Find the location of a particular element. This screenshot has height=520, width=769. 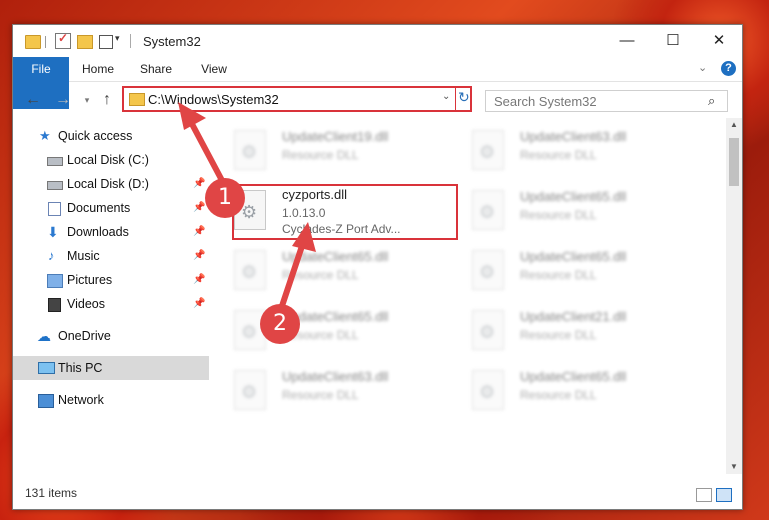

step-1-badge: 1 is located at coordinates (225, 198).